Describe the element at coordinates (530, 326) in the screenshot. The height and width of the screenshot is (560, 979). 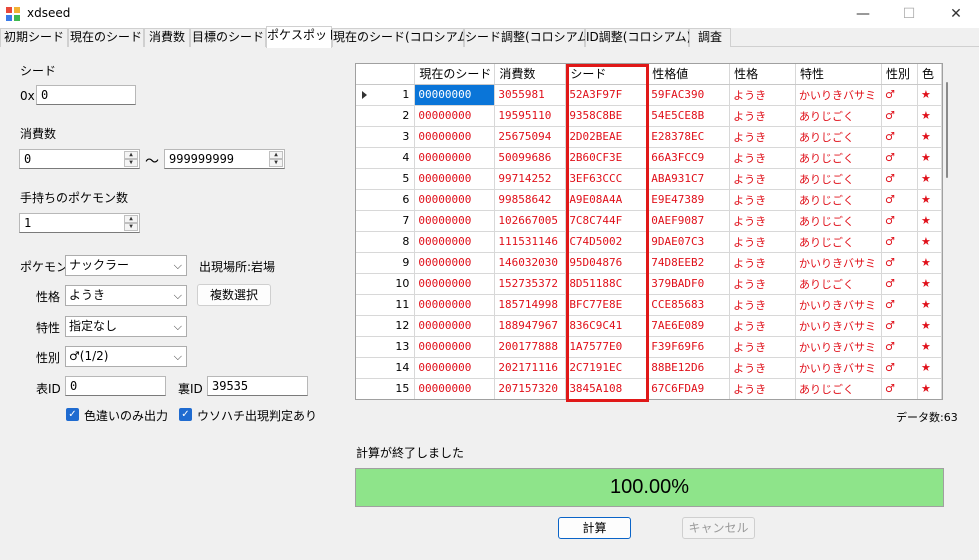
I see `table-cell: 188947967` at that location.